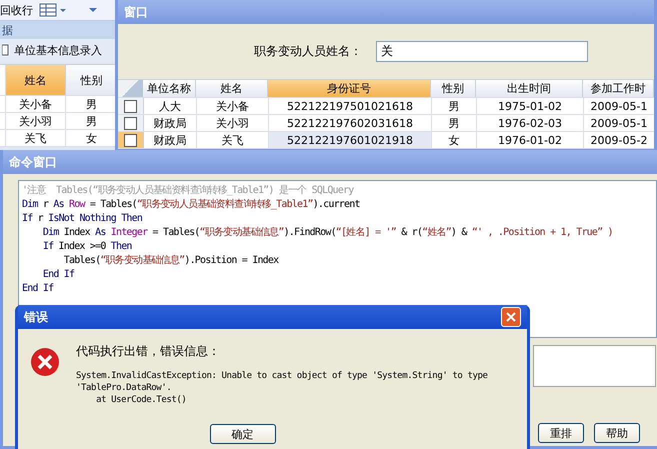 This screenshot has height=449, width=657. What do you see at coordinates (350, 140) in the screenshot?
I see `table-cell: 522122197601021918` at bounding box center [350, 140].